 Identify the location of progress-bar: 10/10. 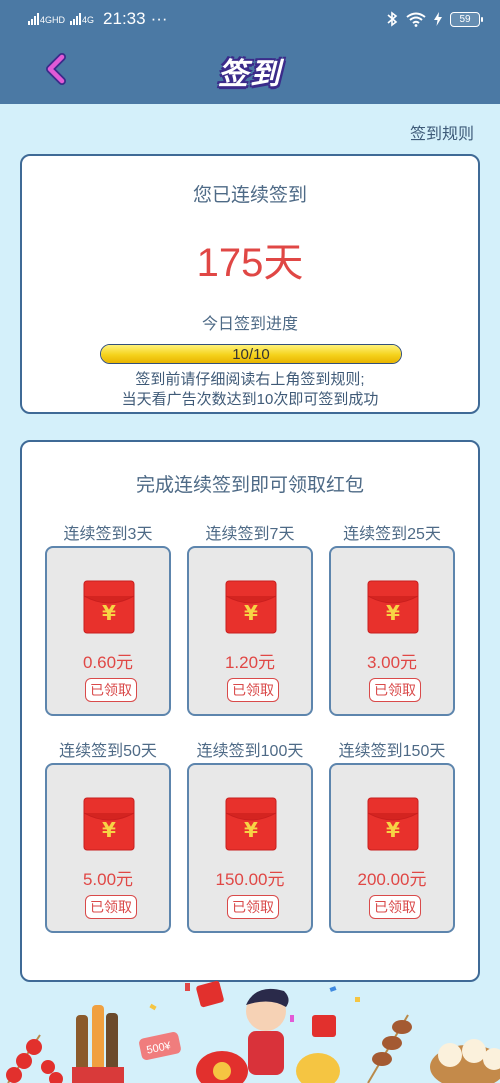
(251, 354).